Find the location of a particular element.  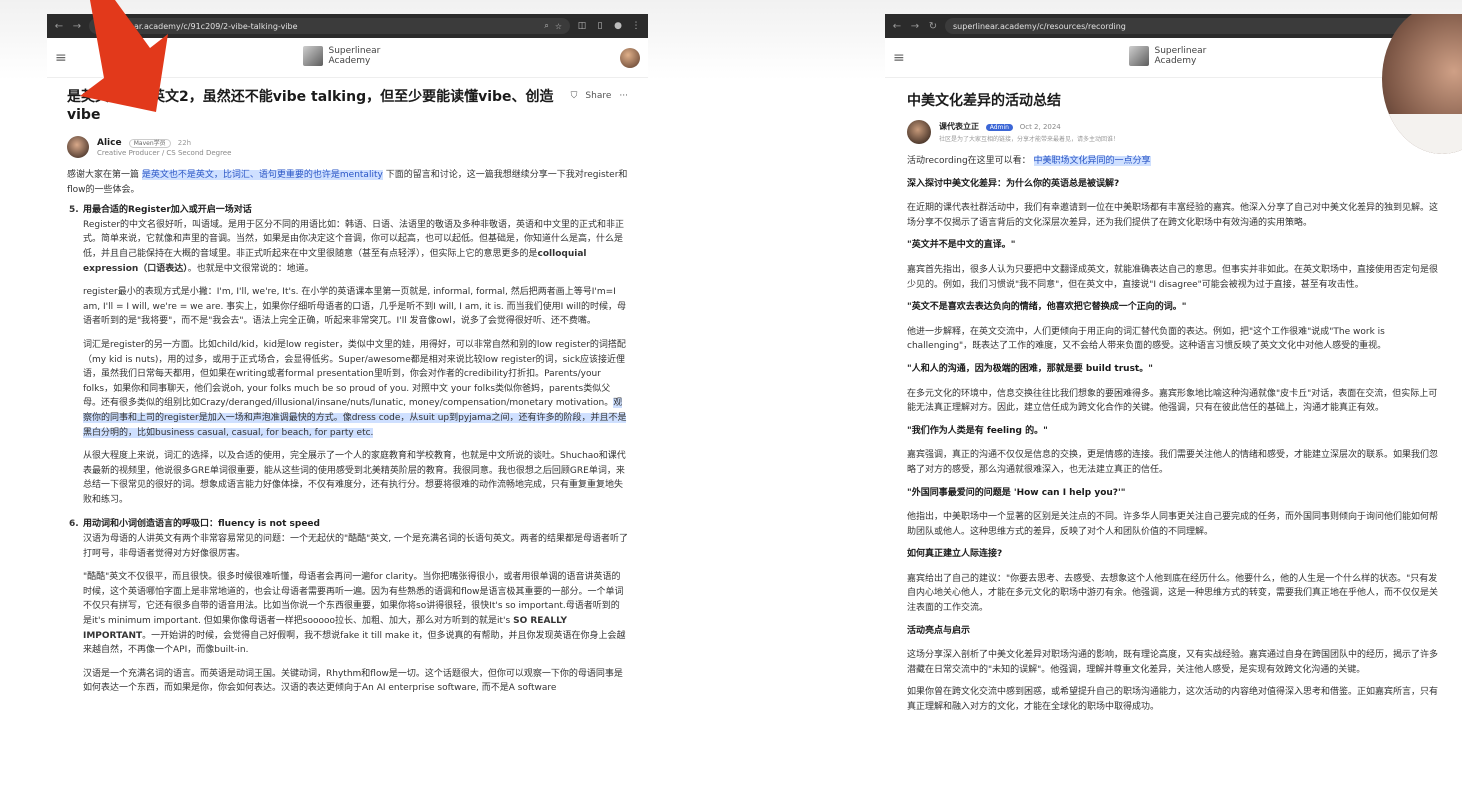

intro-link: 是英文也不是英文，比词汇、语句更重要的也许是mentality is located at coordinates (262, 175).